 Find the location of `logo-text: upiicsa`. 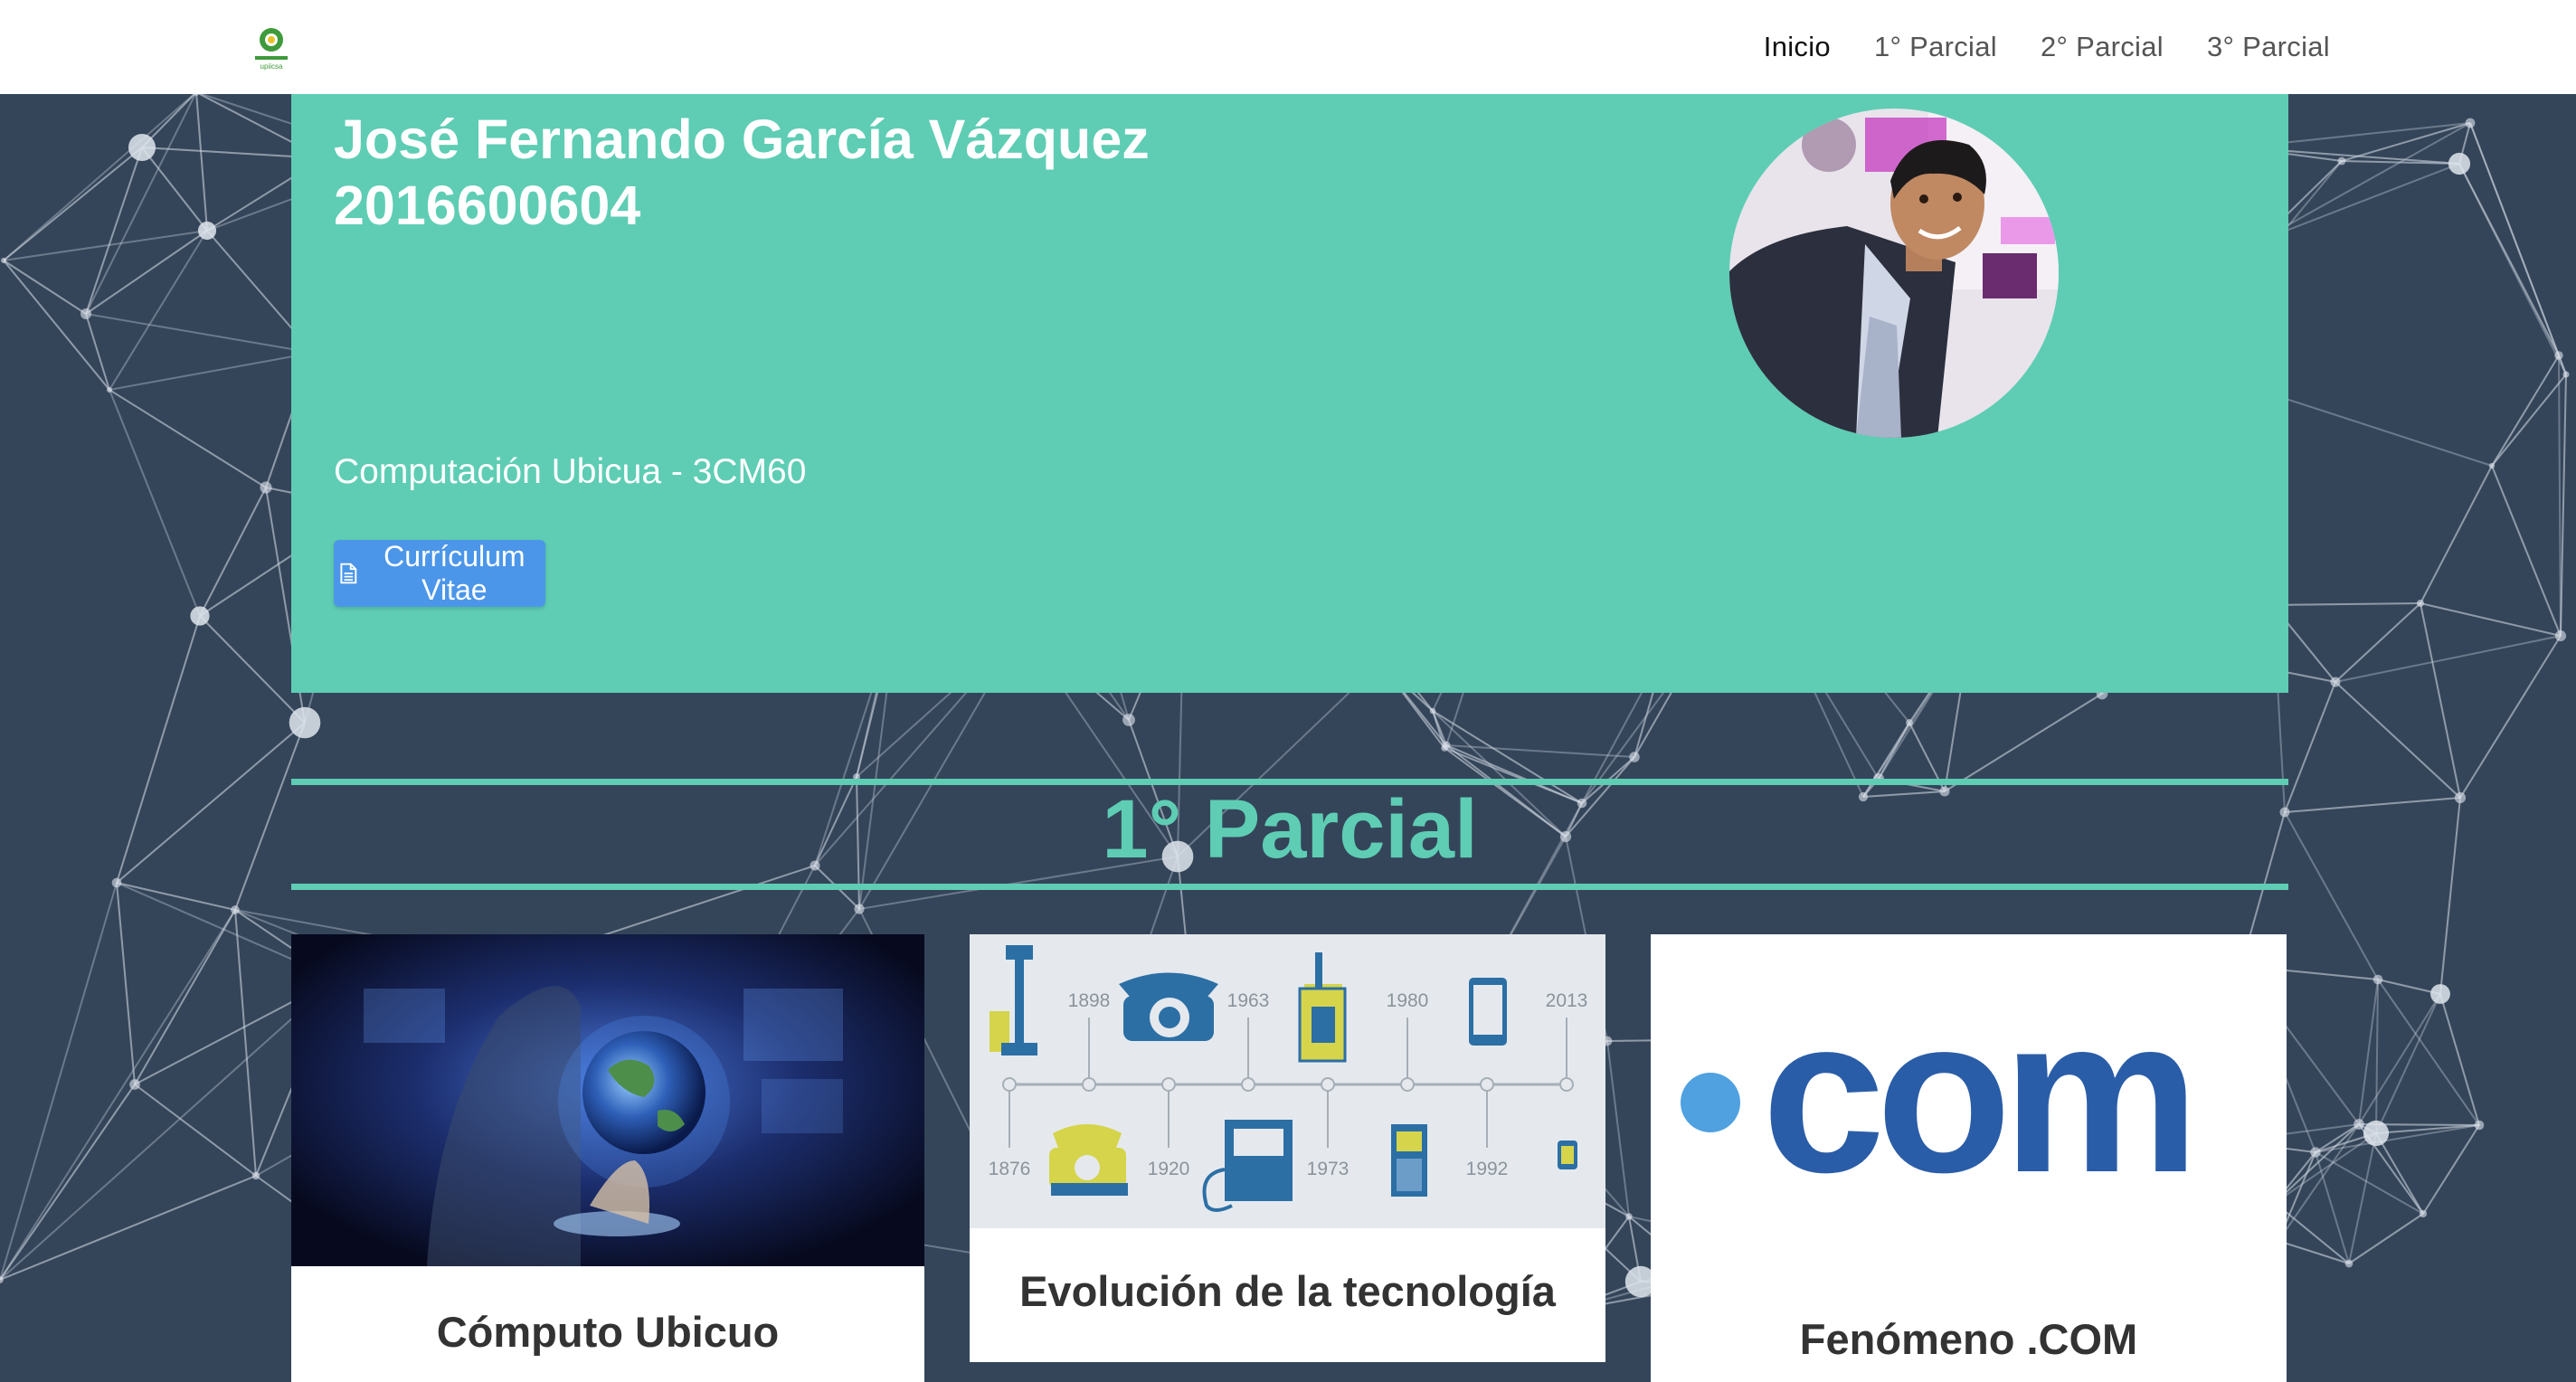

logo-text: upiicsa is located at coordinates (271, 66).